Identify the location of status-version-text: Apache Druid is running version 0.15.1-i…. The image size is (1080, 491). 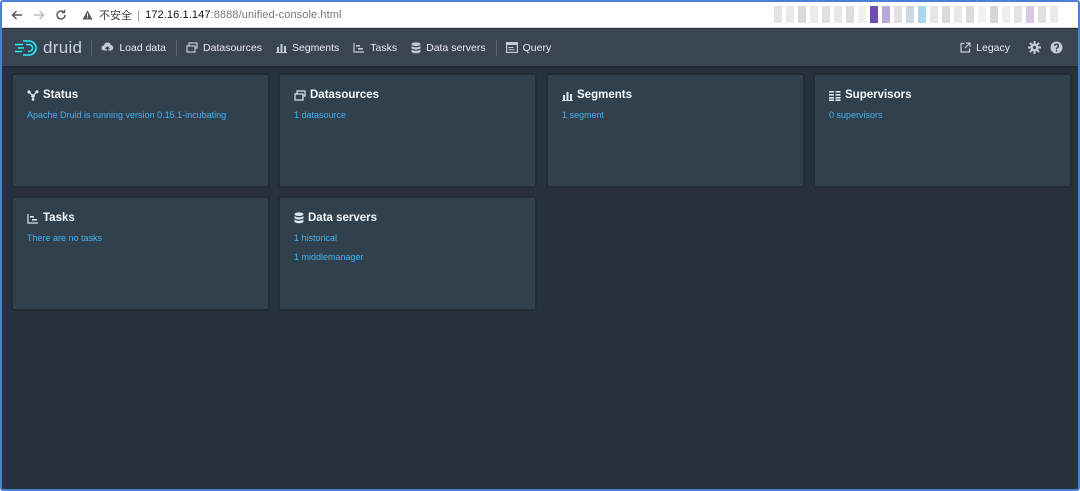
(140, 115).